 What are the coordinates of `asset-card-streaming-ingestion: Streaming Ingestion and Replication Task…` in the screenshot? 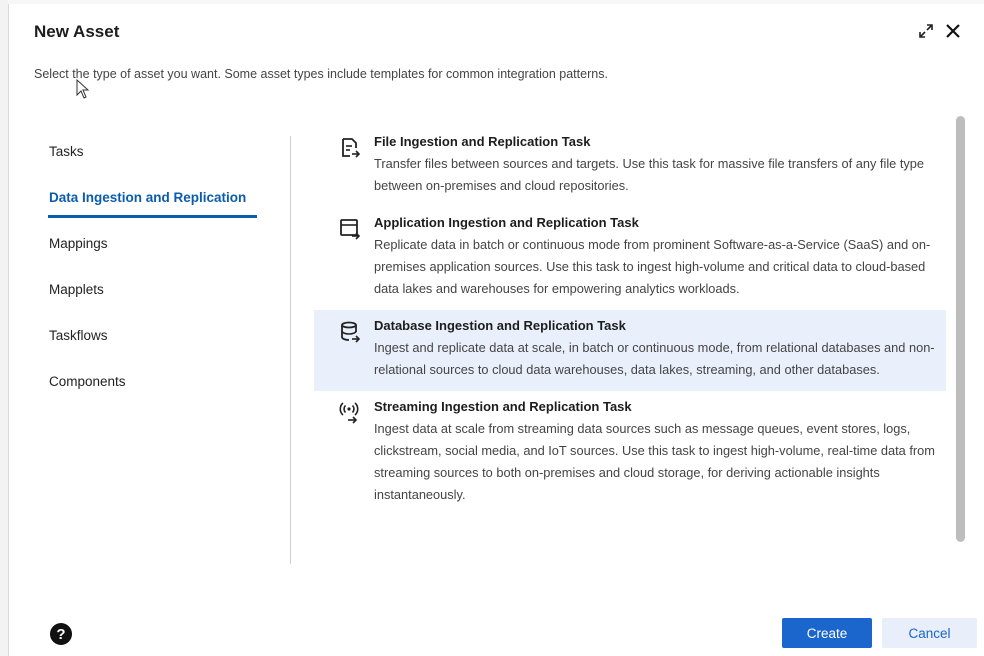 It's located at (630, 453).